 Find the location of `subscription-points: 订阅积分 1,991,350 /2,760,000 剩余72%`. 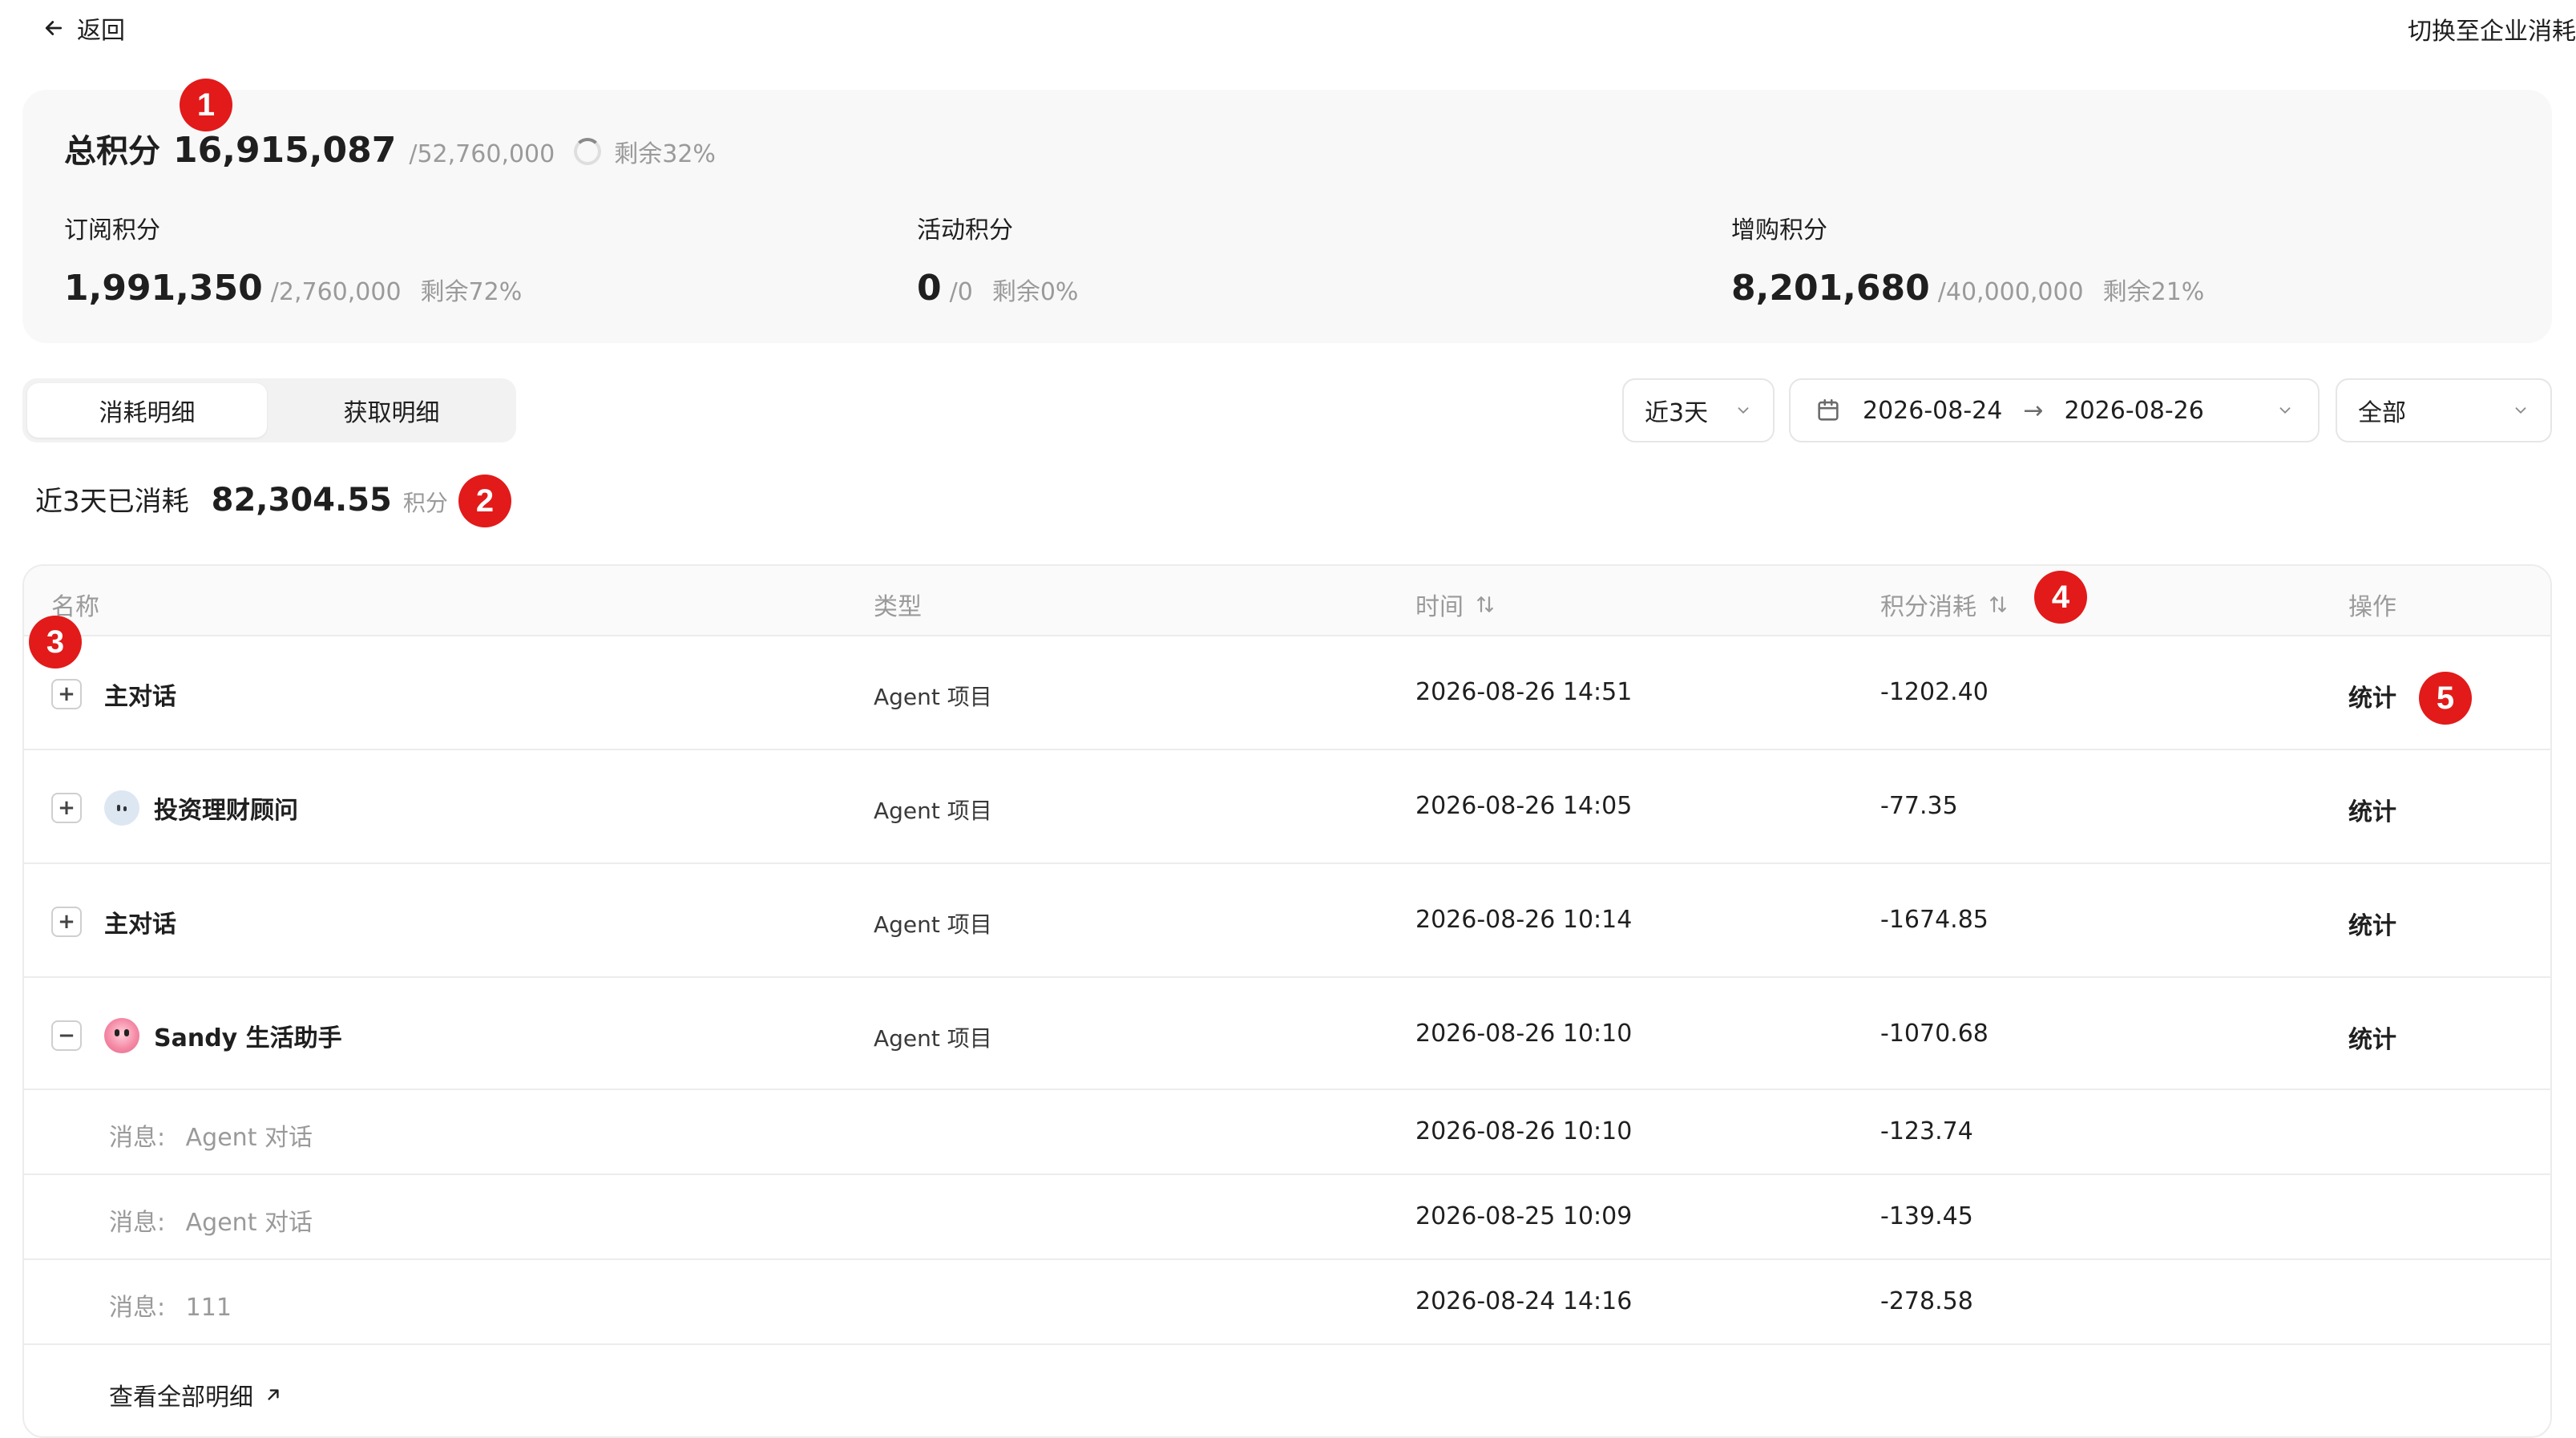

subscription-points: 订阅积分 1,991,350 /2,760,000 剩余72% is located at coordinates (293, 259).